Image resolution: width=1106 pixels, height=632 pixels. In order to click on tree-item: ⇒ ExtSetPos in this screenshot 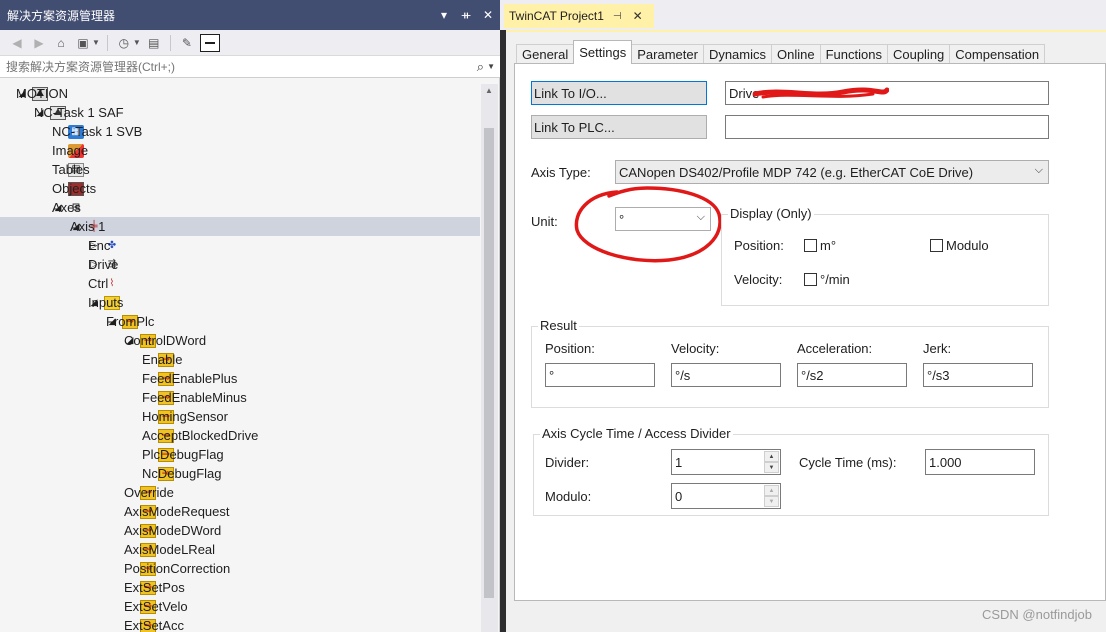, I will do `click(240, 587)`.